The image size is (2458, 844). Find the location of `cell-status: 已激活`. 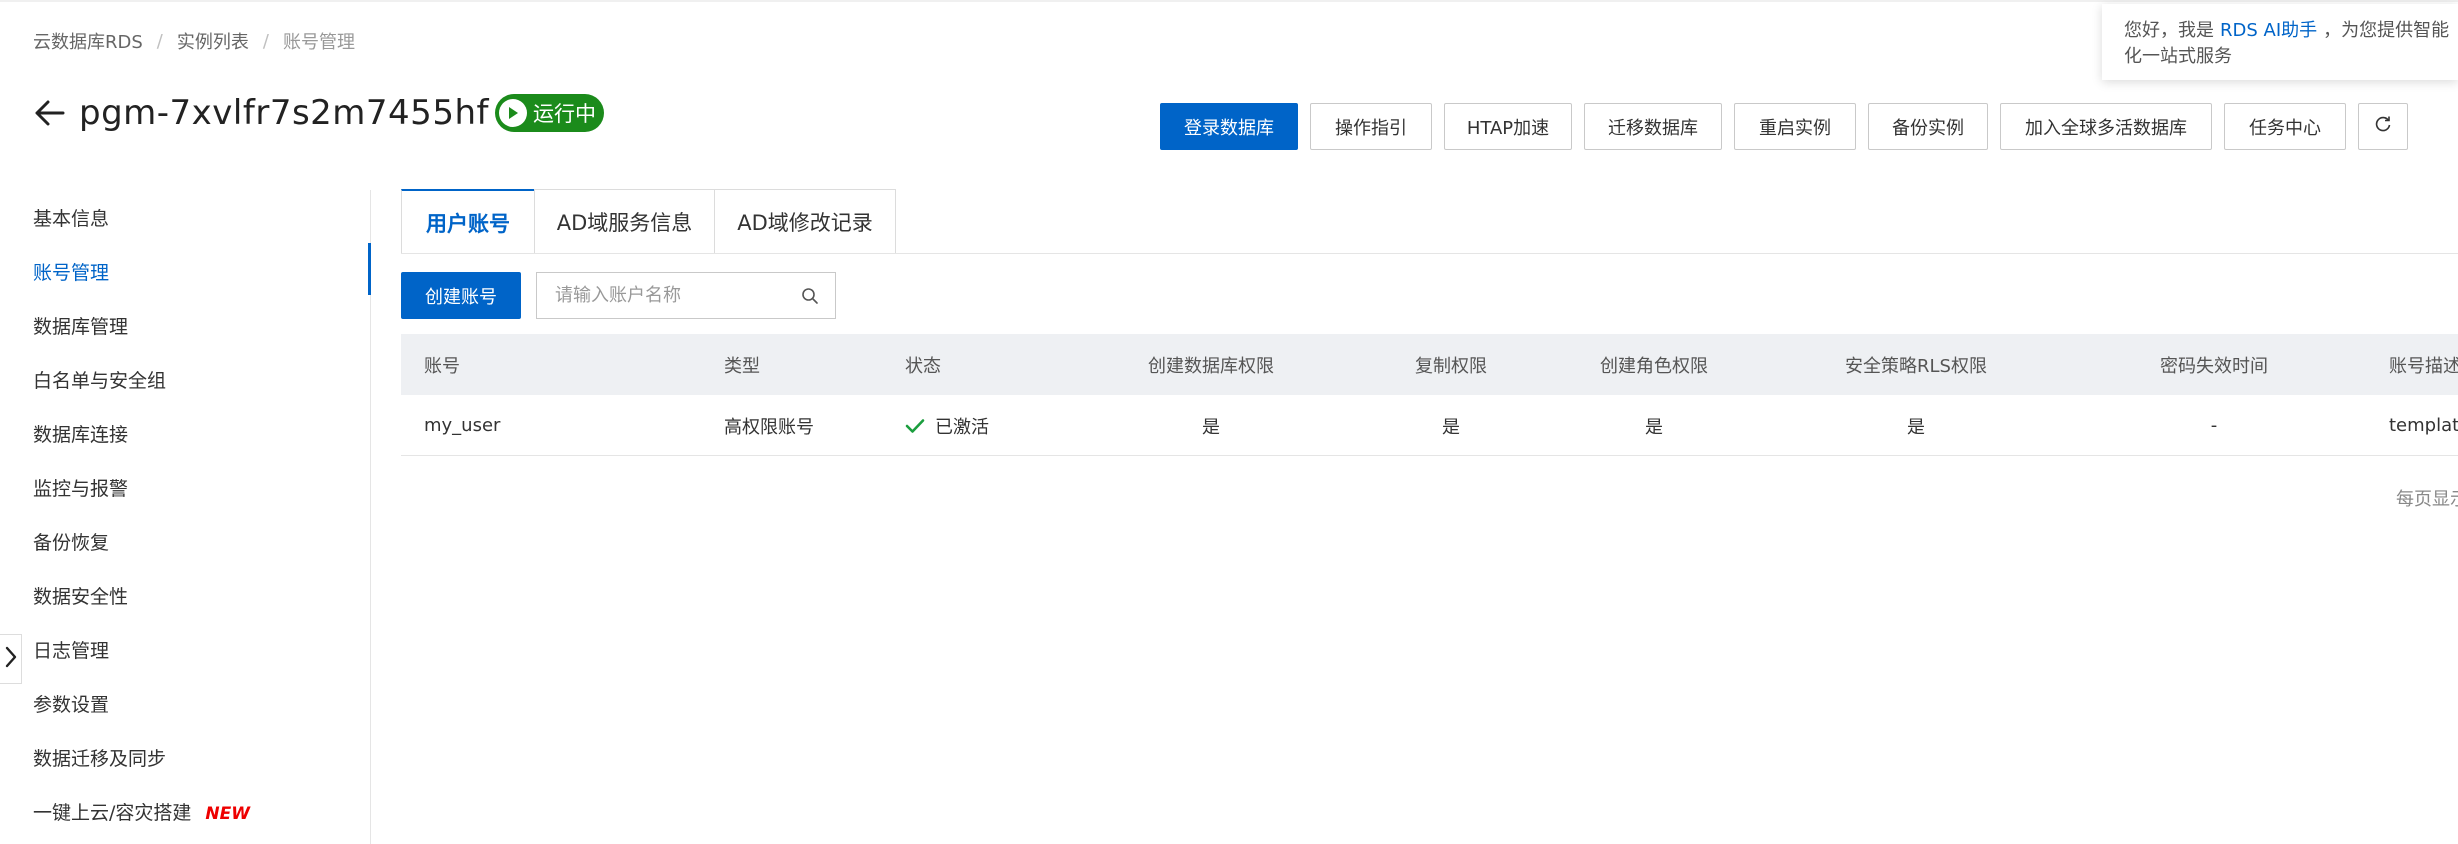

cell-status: 已激活 is located at coordinates (947, 425).